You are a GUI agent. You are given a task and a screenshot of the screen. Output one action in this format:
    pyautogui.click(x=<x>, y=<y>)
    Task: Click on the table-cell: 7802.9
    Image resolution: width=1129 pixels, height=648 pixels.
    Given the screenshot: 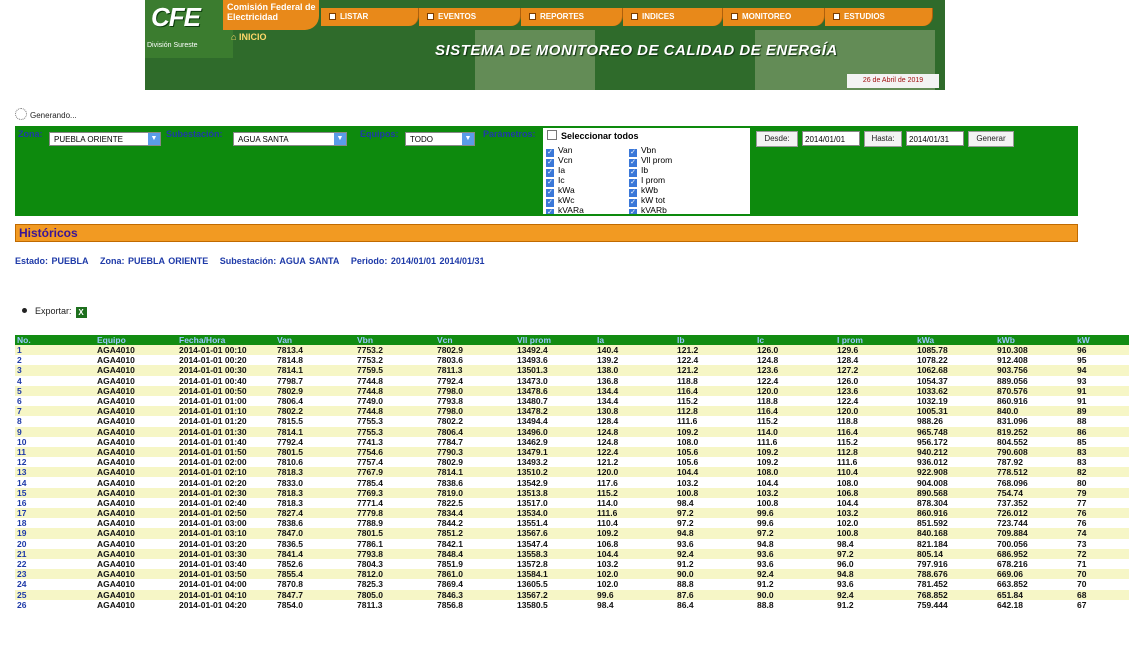 What is the action you would take?
    pyautogui.click(x=475, y=350)
    